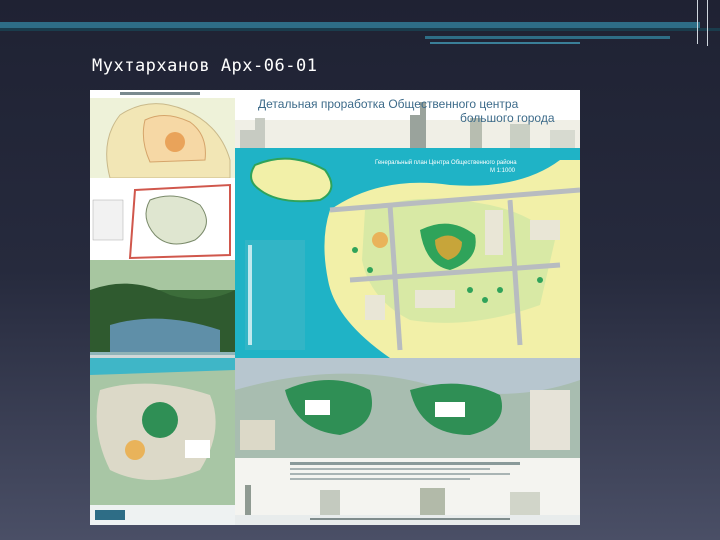 The height and width of the screenshot is (540, 720). Describe the element at coordinates (360, 23) in the screenshot. I see `slide-decoration-top` at that location.